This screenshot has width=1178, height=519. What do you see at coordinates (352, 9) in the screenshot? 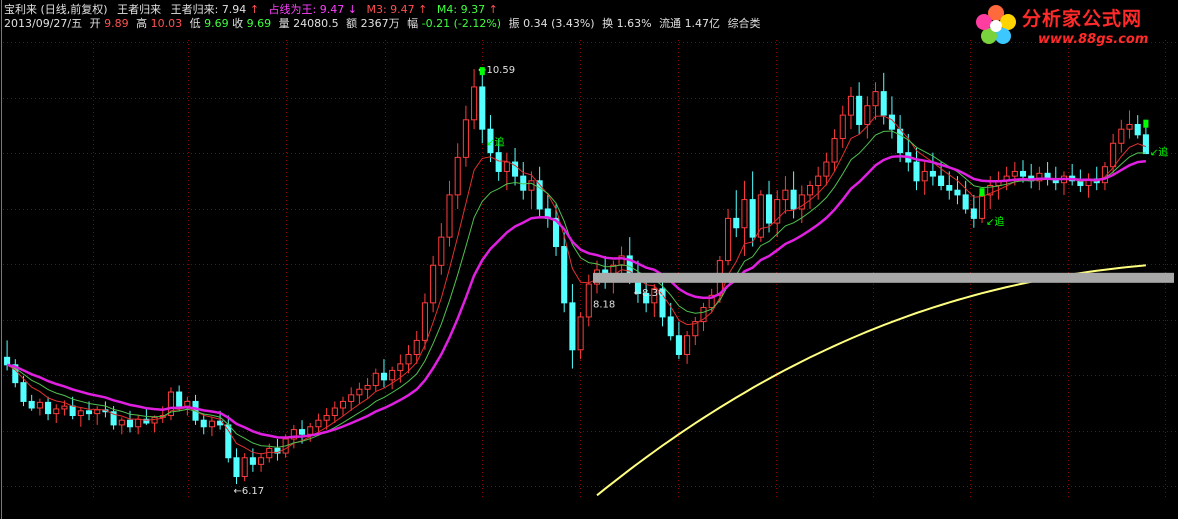
I see `down-arrow-icon: ↓` at bounding box center [352, 9].